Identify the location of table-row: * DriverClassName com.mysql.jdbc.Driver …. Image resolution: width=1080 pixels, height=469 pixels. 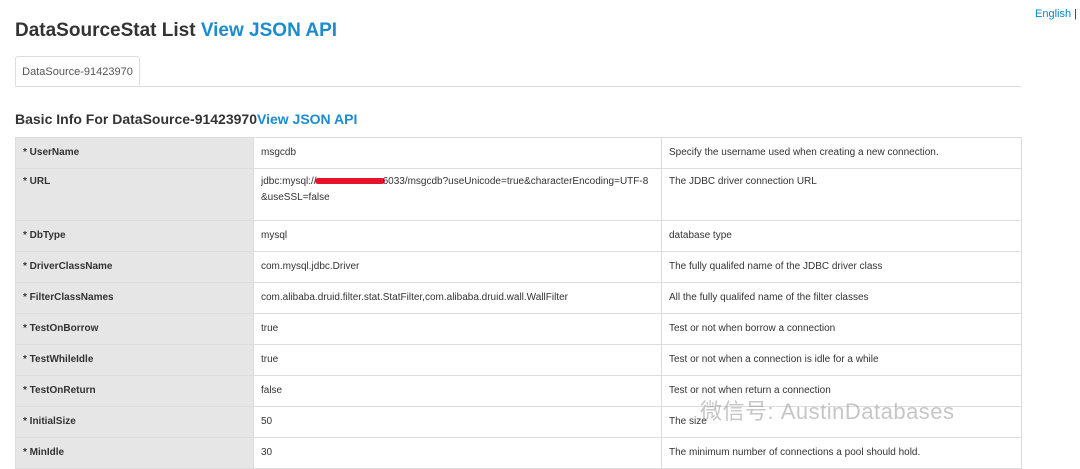
(518, 267).